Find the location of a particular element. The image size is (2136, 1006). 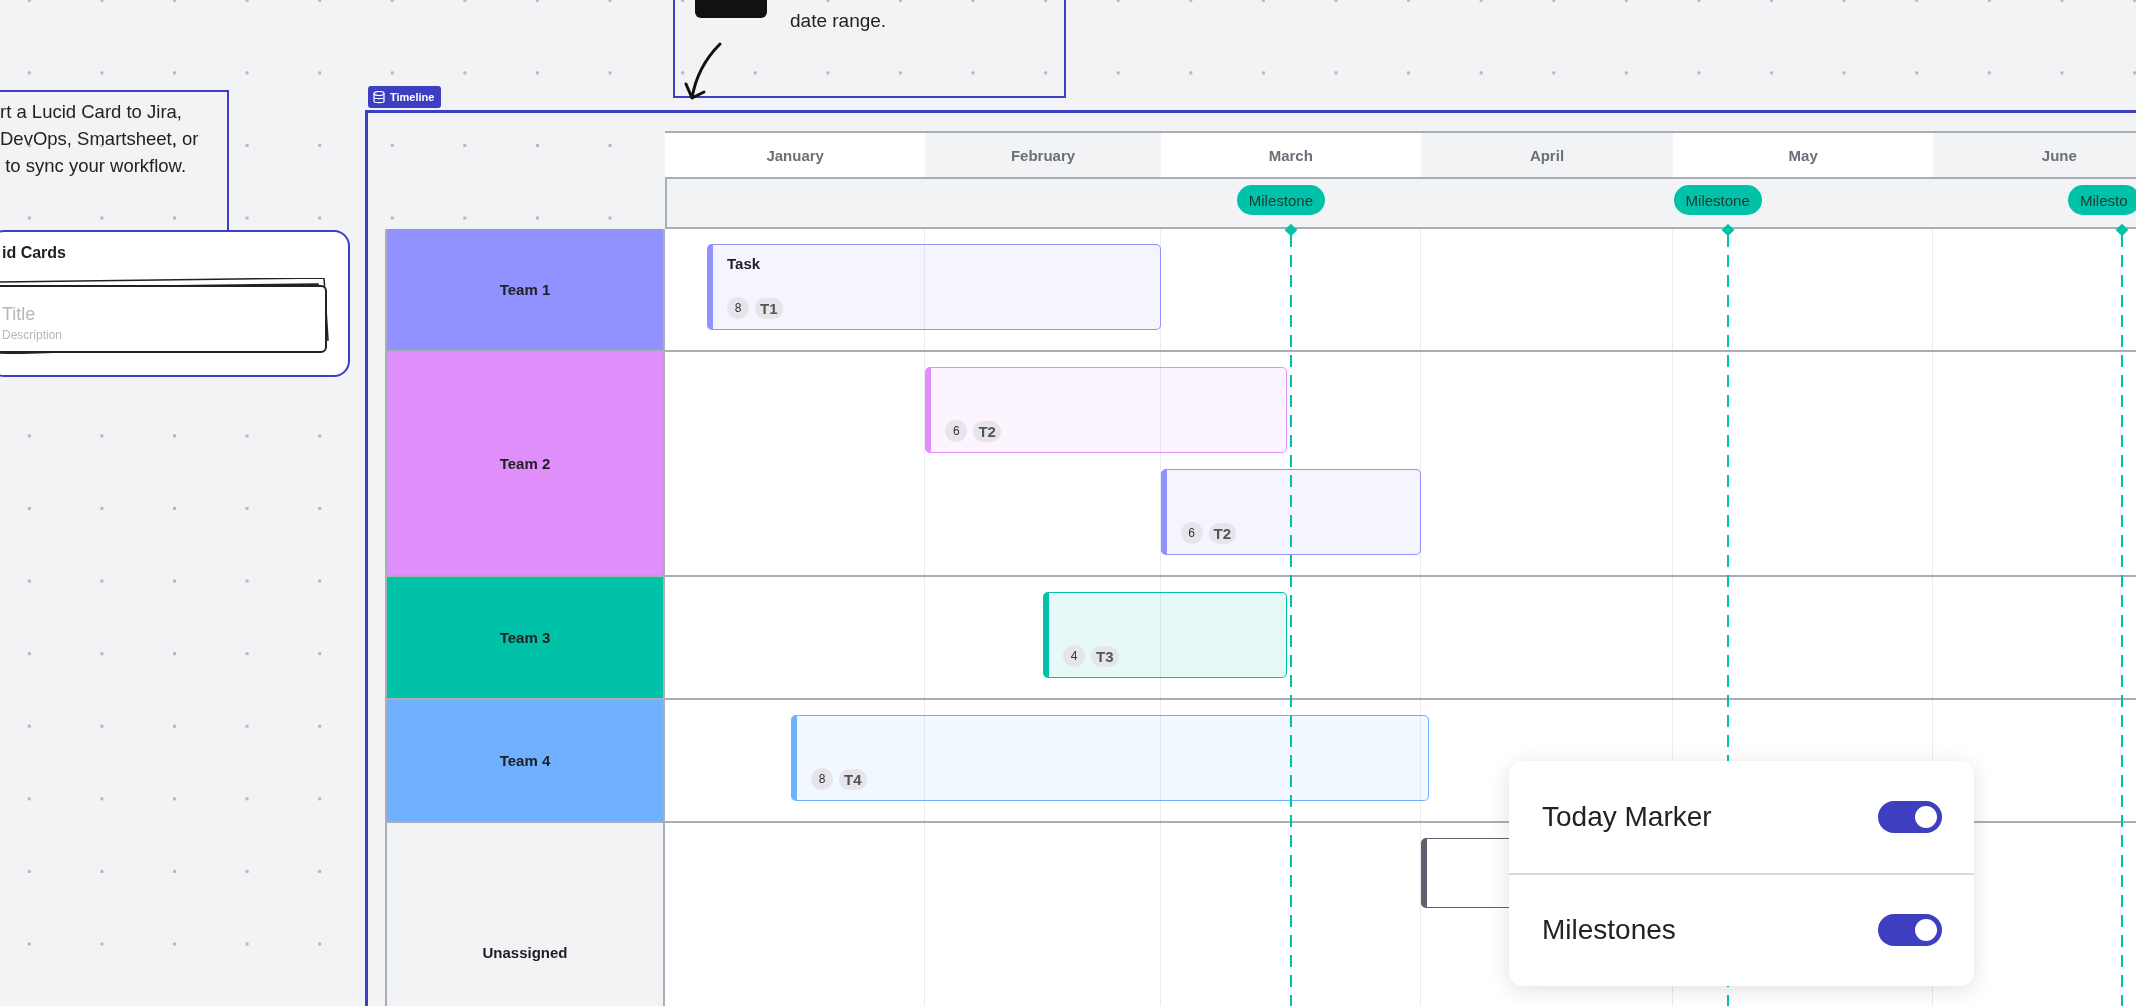

month-header: January is located at coordinates (795, 155).